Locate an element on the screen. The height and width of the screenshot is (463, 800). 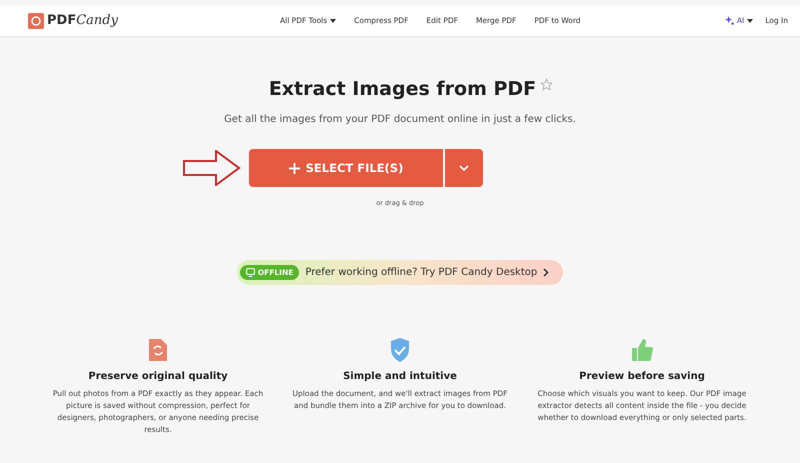
logo-icon is located at coordinates (36, 20).